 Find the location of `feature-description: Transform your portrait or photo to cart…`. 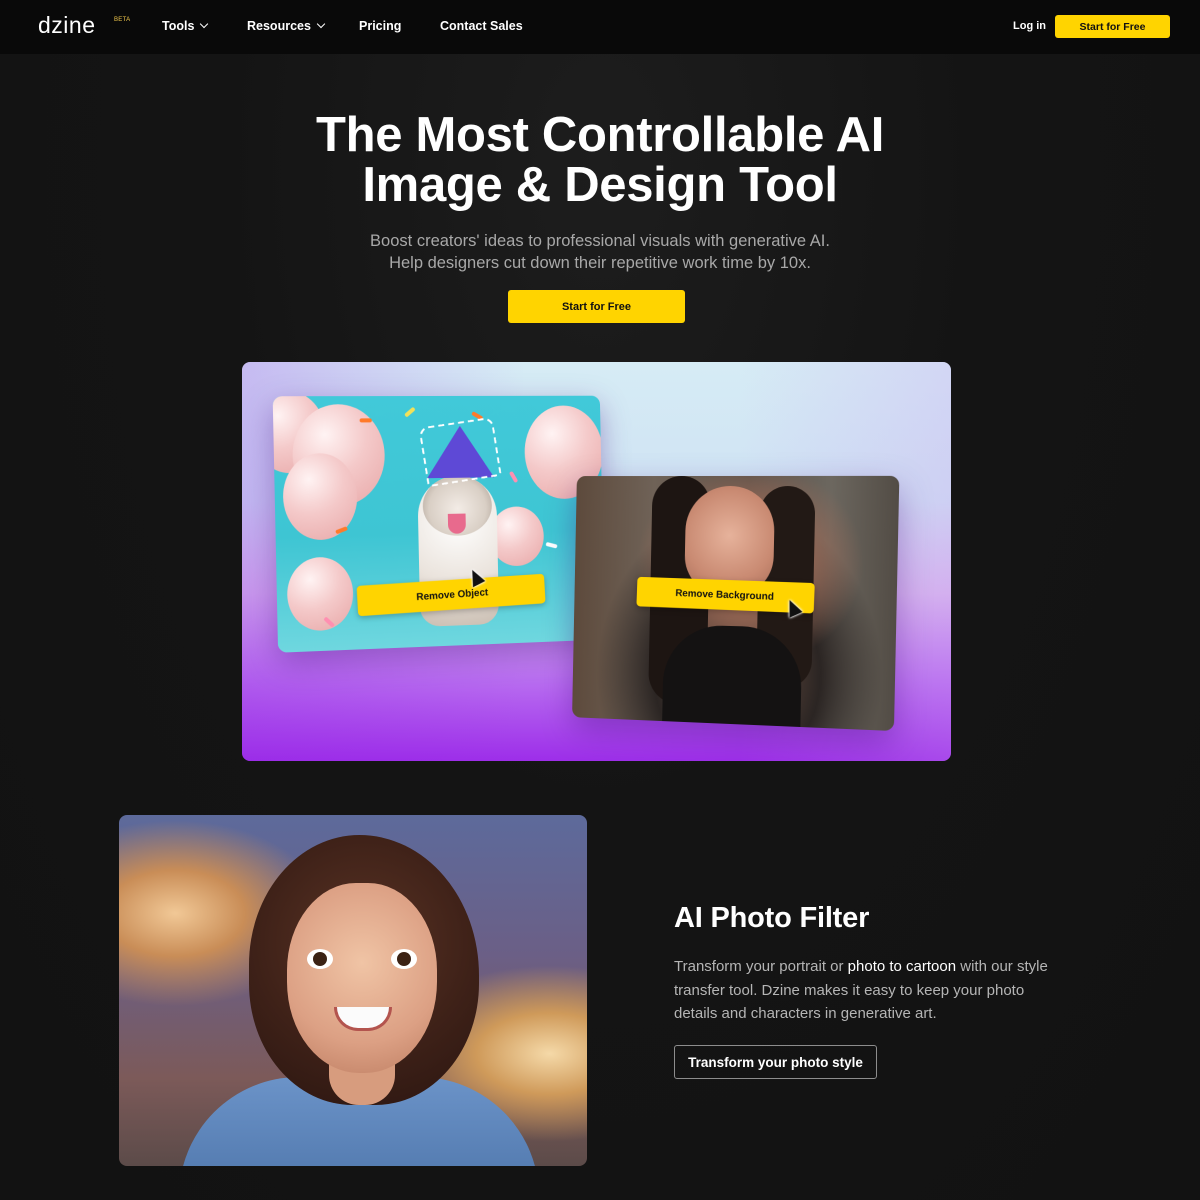

feature-description: Transform your portrait or photo to cart… is located at coordinates (871, 990).